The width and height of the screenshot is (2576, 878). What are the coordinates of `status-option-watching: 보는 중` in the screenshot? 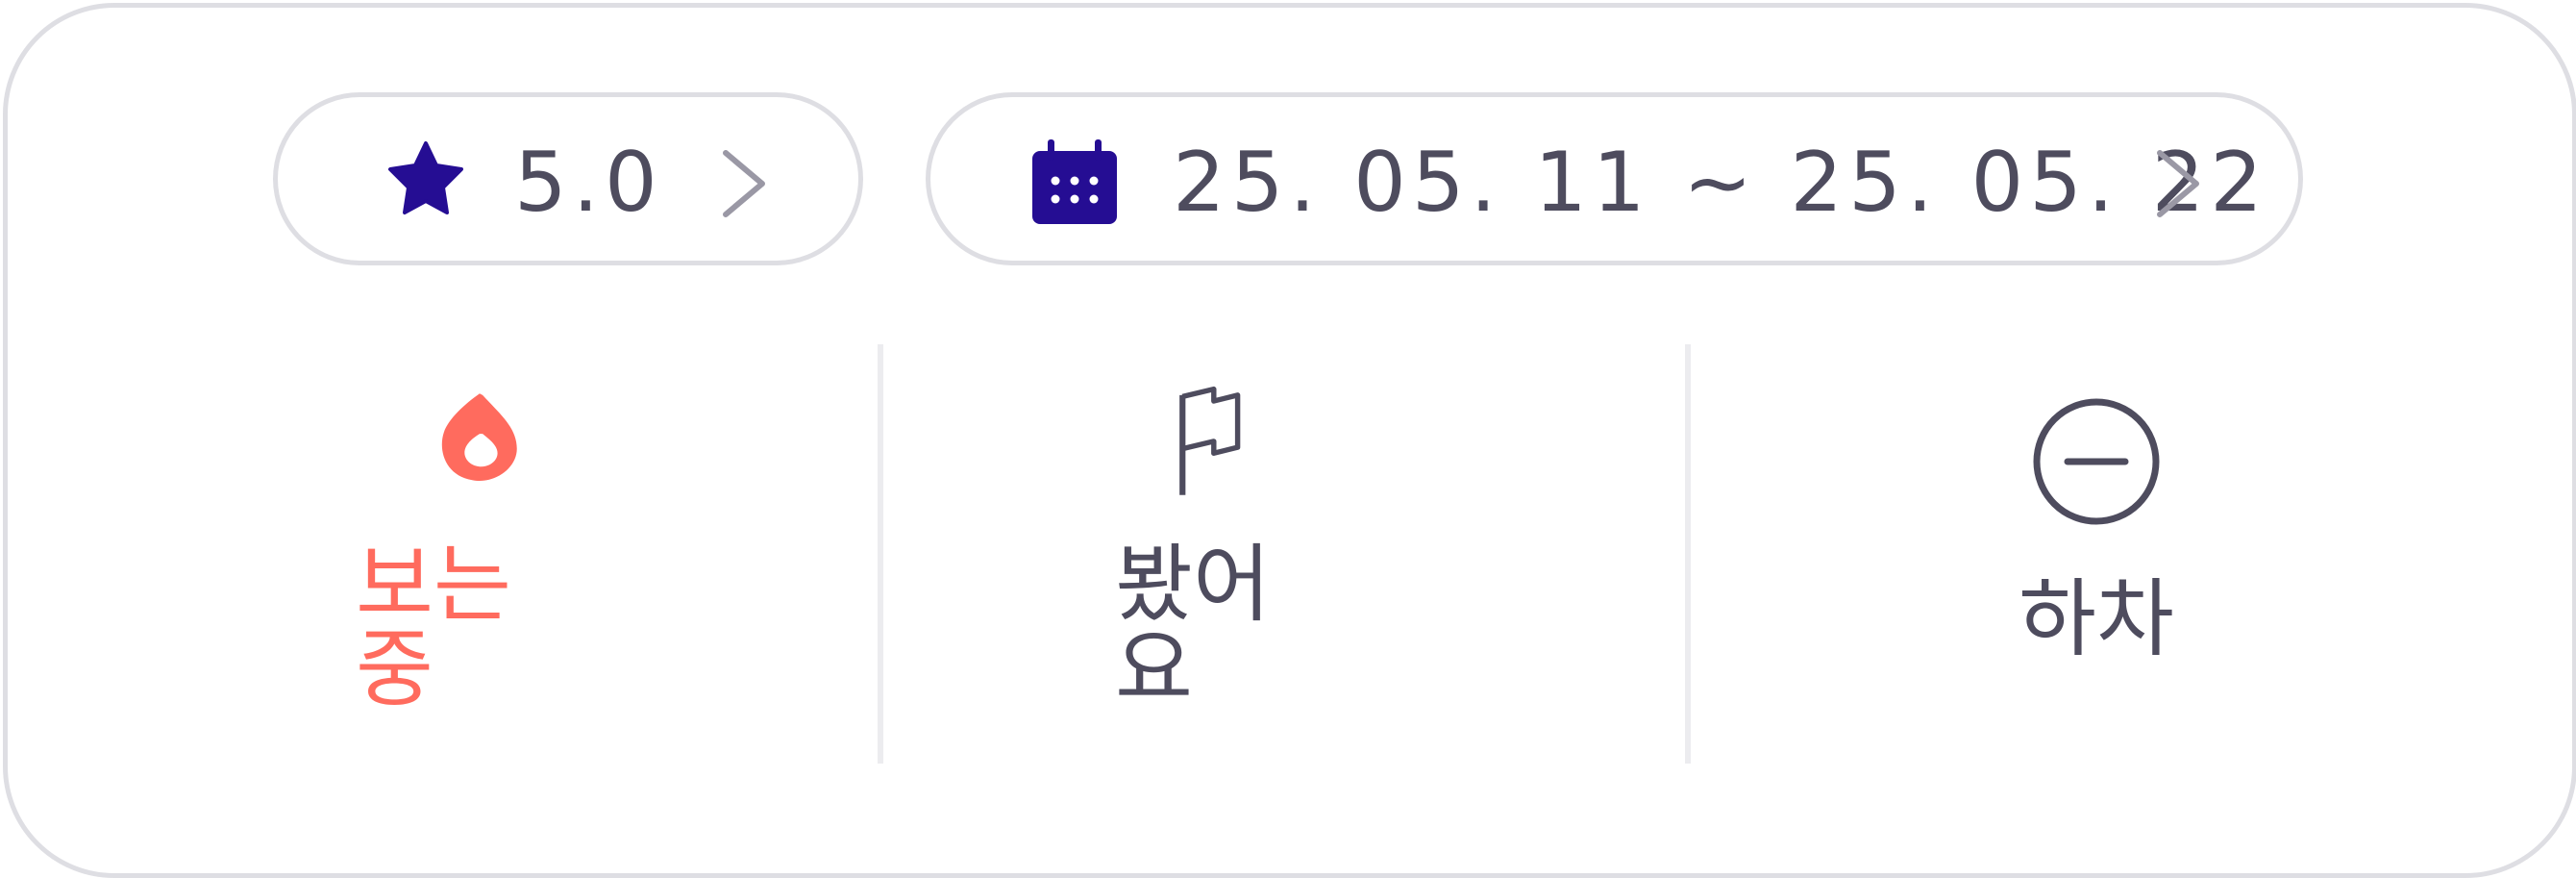 It's located at (480, 548).